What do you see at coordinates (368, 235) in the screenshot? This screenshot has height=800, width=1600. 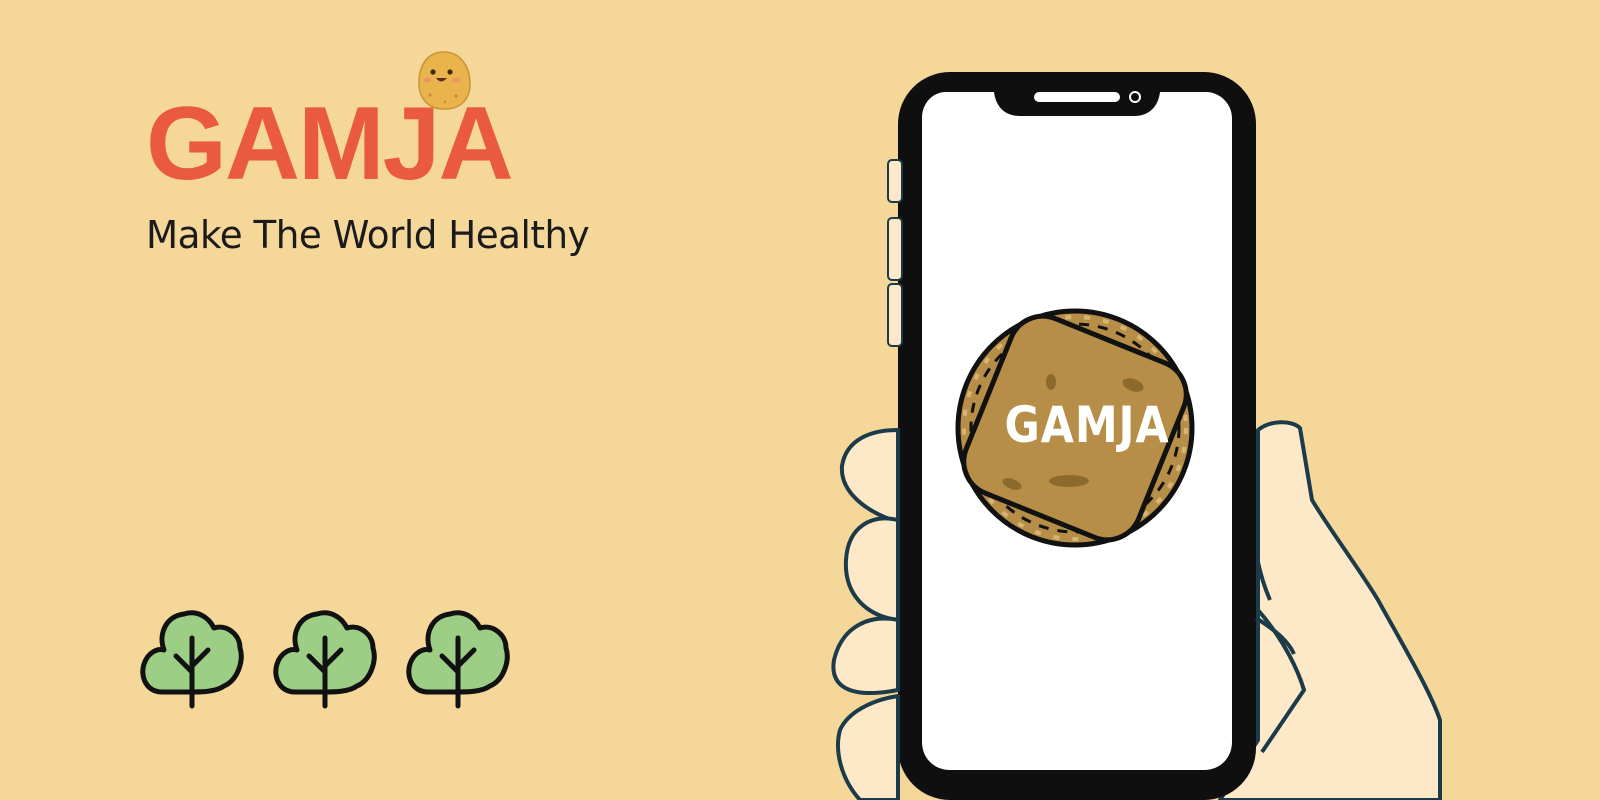 I see `tagline: Make The World Healthy` at bounding box center [368, 235].